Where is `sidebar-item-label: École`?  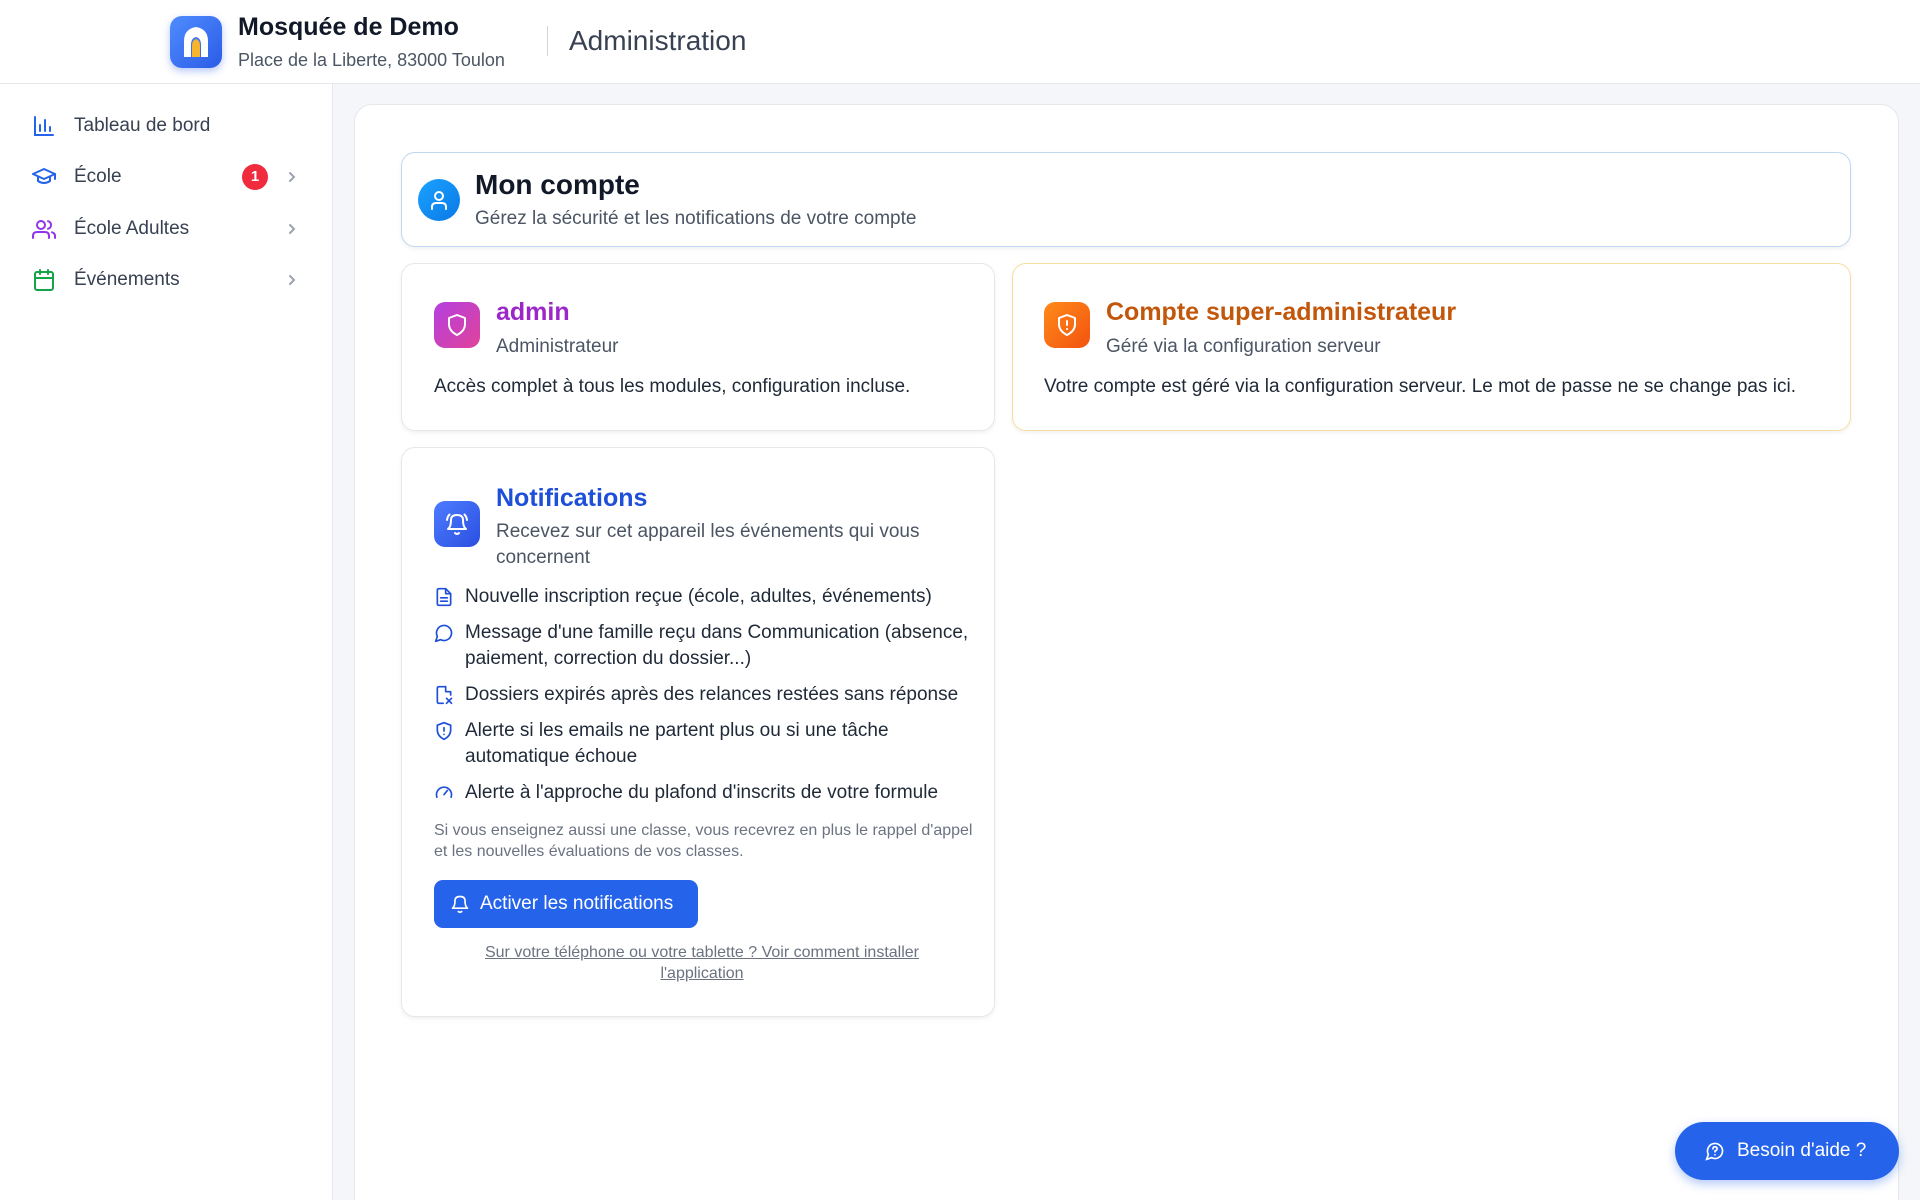
sidebar-item-label: École is located at coordinates (98, 176).